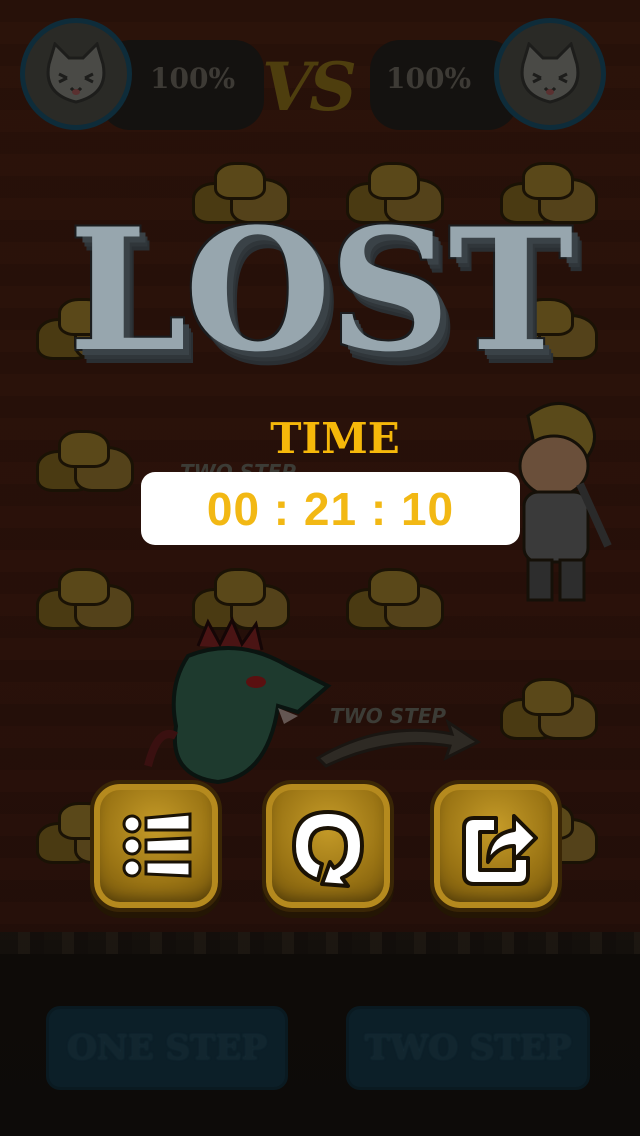  I want to click on menu-button, so click(156, 846).